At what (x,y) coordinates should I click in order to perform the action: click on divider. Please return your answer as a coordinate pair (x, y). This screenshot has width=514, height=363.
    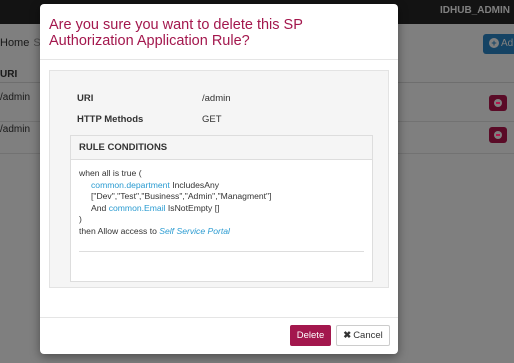
    Looking at the image, I should click on (221, 251).